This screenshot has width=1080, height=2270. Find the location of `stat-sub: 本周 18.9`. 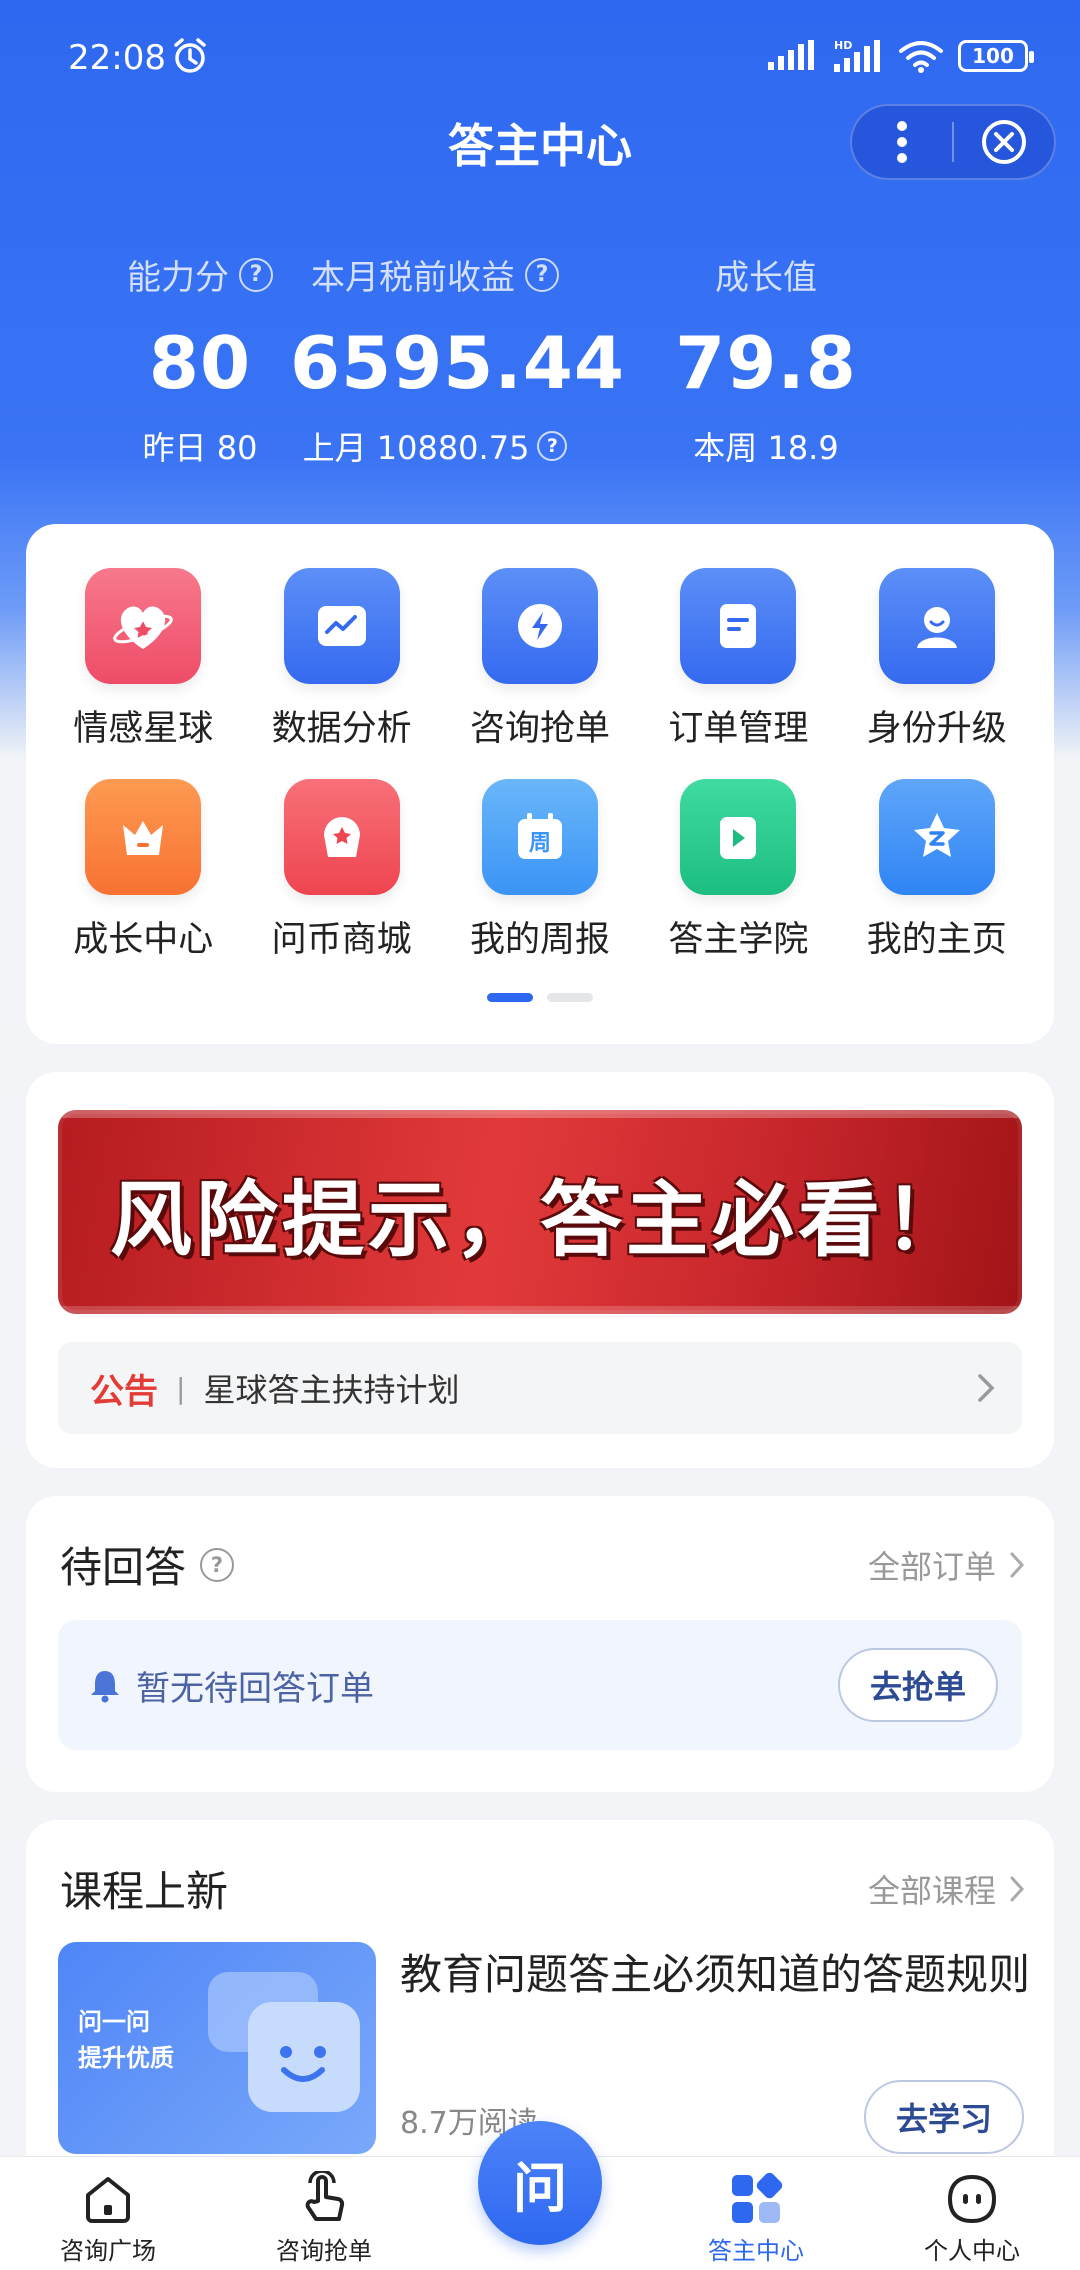

stat-sub: 本周 18.9 is located at coordinates (766, 448).